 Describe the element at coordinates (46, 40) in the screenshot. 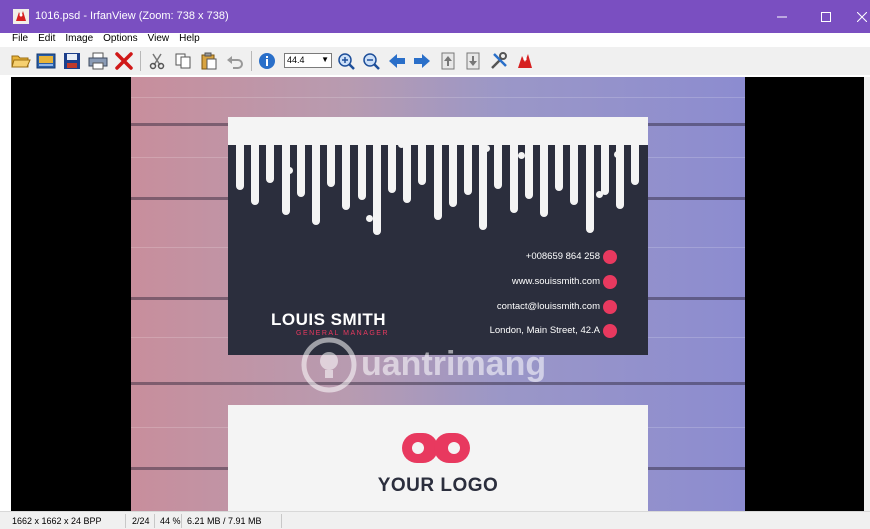

I see `menu-edit: Edit` at that location.